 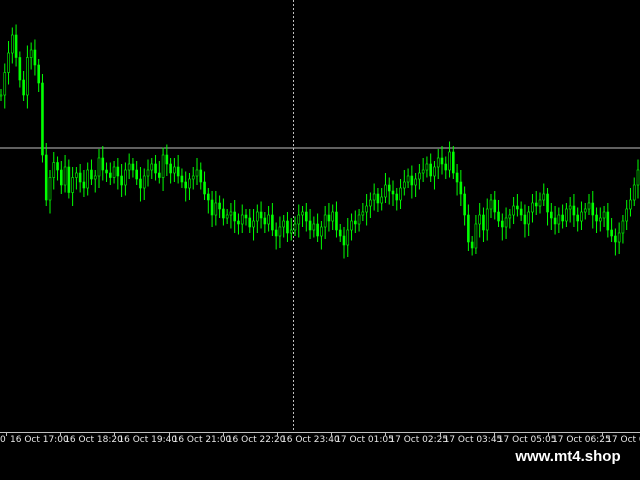 What do you see at coordinates (202, 440) in the screenshot?
I see `time-label: 16 Oct 21:00` at bounding box center [202, 440].